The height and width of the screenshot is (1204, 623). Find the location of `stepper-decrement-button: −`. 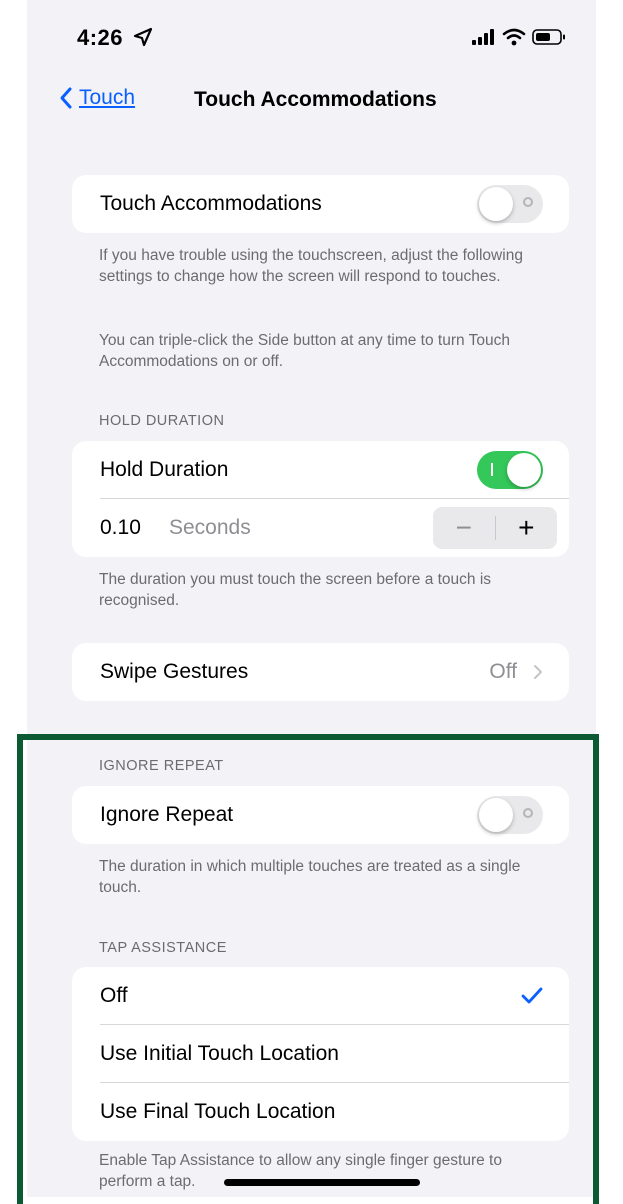

stepper-decrement-button: − is located at coordinates (464, 528).